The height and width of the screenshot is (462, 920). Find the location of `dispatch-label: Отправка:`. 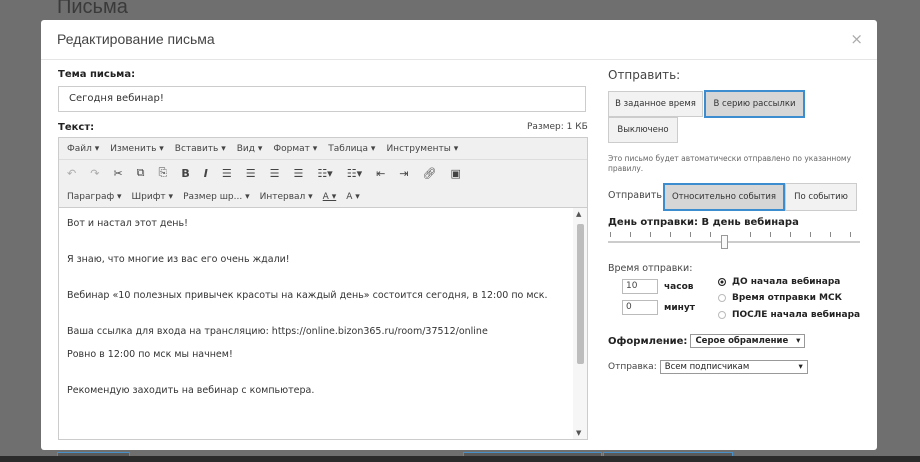

dispatch-label: Отправка: is located at coordinates (632, 367).